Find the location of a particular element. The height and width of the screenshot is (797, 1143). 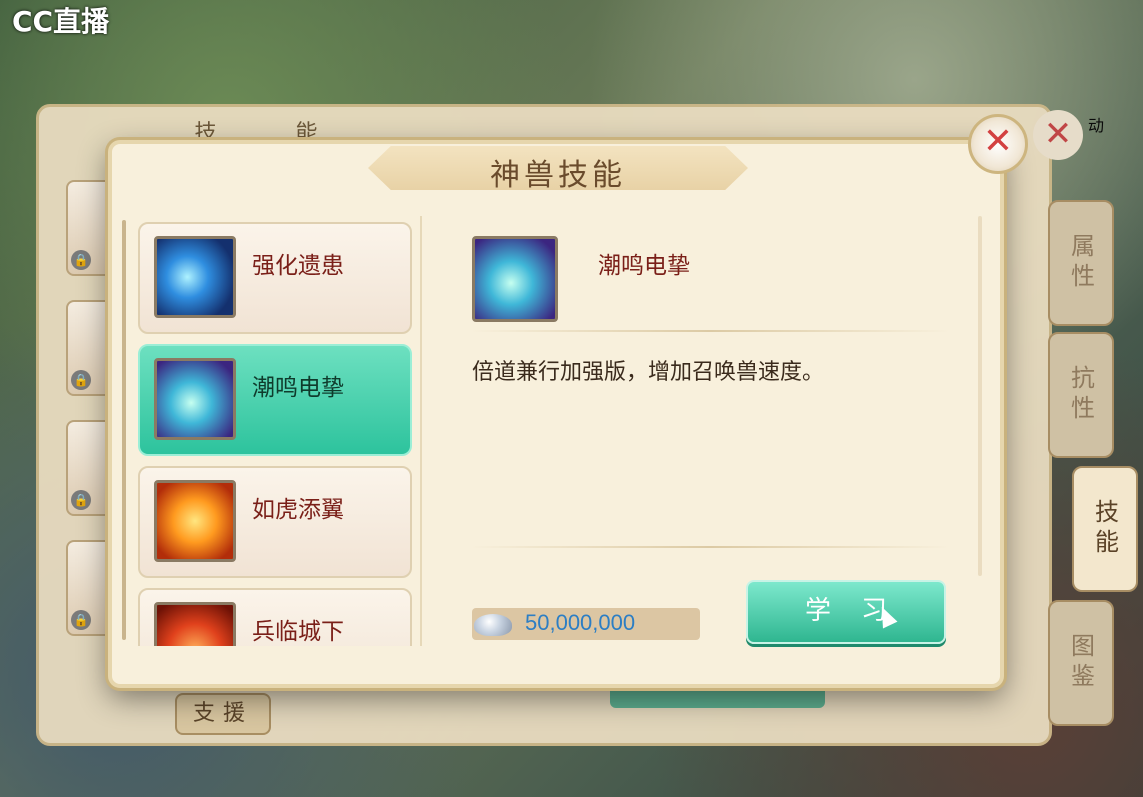

hud-activity-text: 动 is located at coordinates (1096, 125).